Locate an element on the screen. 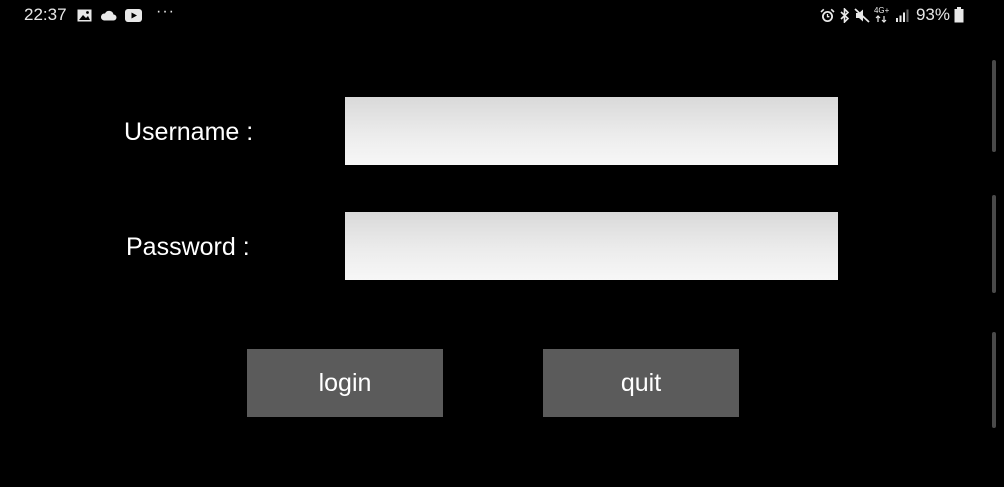 The width and height of the screenshot is (1004, 487). youtube-icon is located at coordinates (133, 15).